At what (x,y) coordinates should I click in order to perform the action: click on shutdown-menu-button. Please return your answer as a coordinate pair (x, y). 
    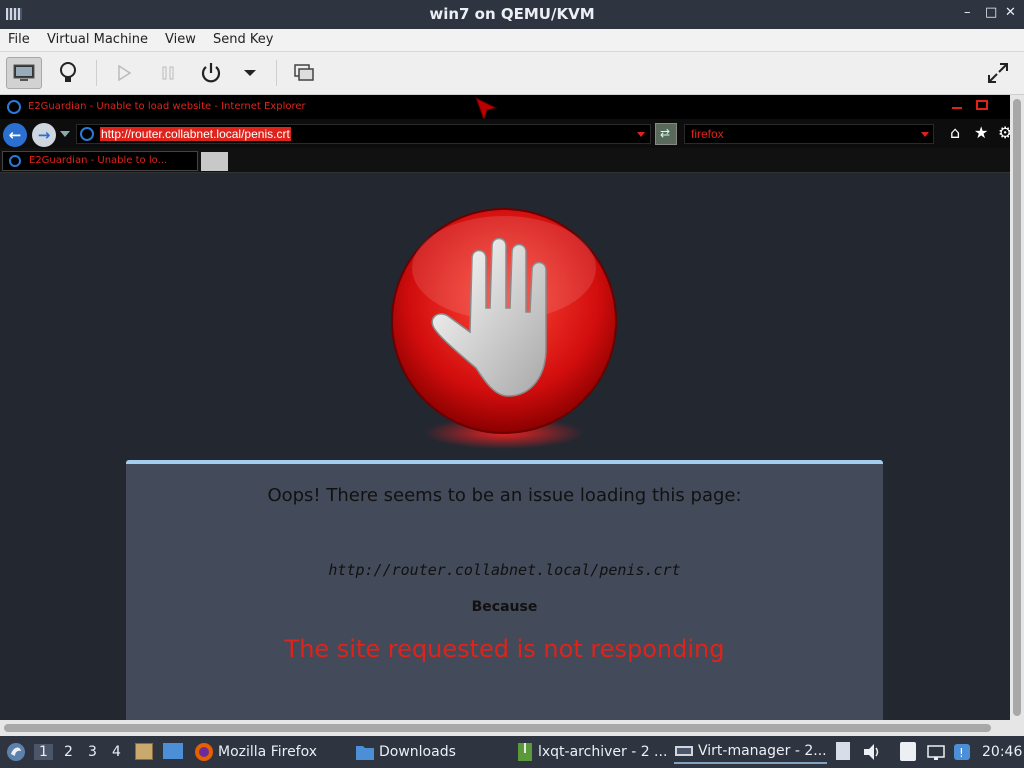
    Looking at the image, I should click on (250, 73).